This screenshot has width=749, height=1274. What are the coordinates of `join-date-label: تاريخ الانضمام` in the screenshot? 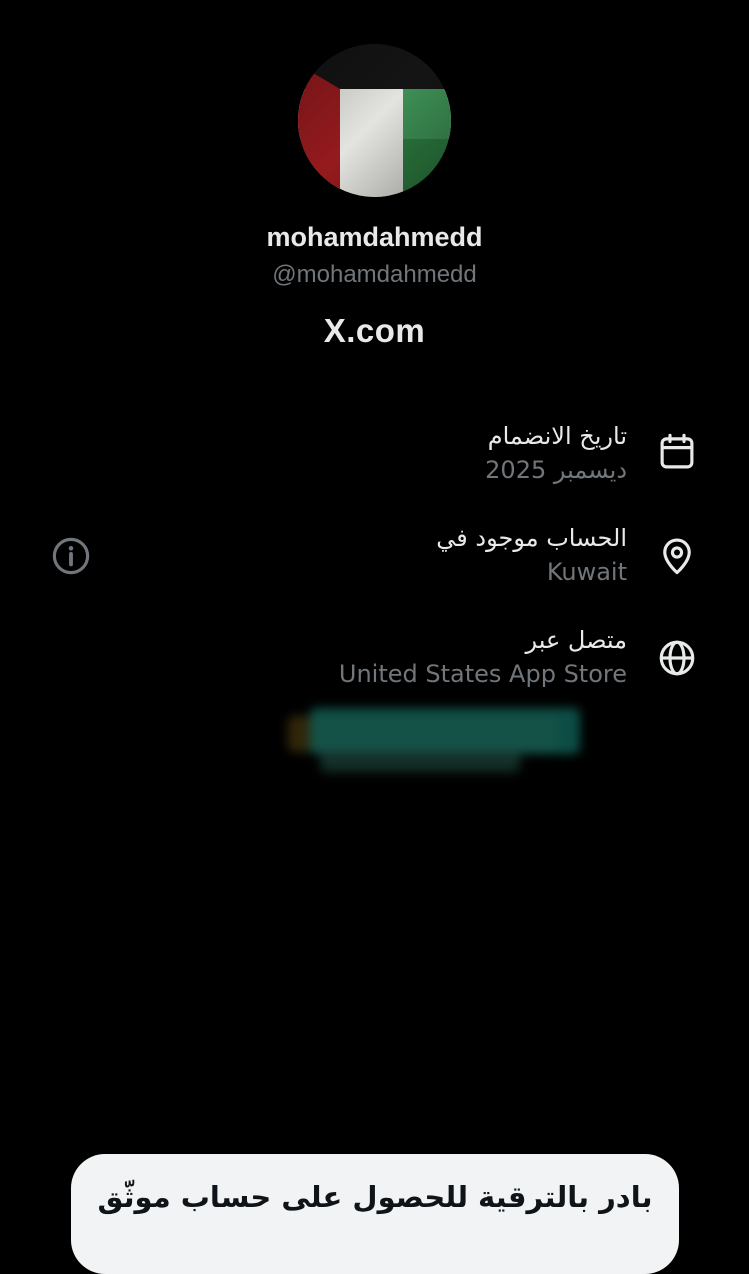 It's located at (557, 436).